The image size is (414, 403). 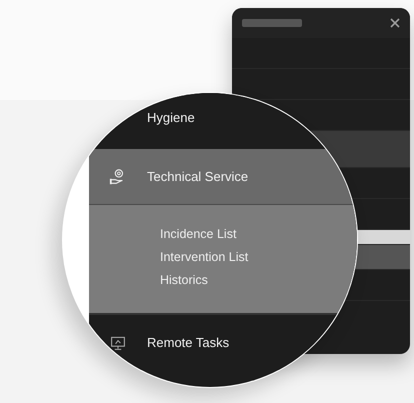 What do you see at coordinates (171, 117) in the screenshot?
I see `menu-item-label: Hygiene` at bounding box center [171, 117].